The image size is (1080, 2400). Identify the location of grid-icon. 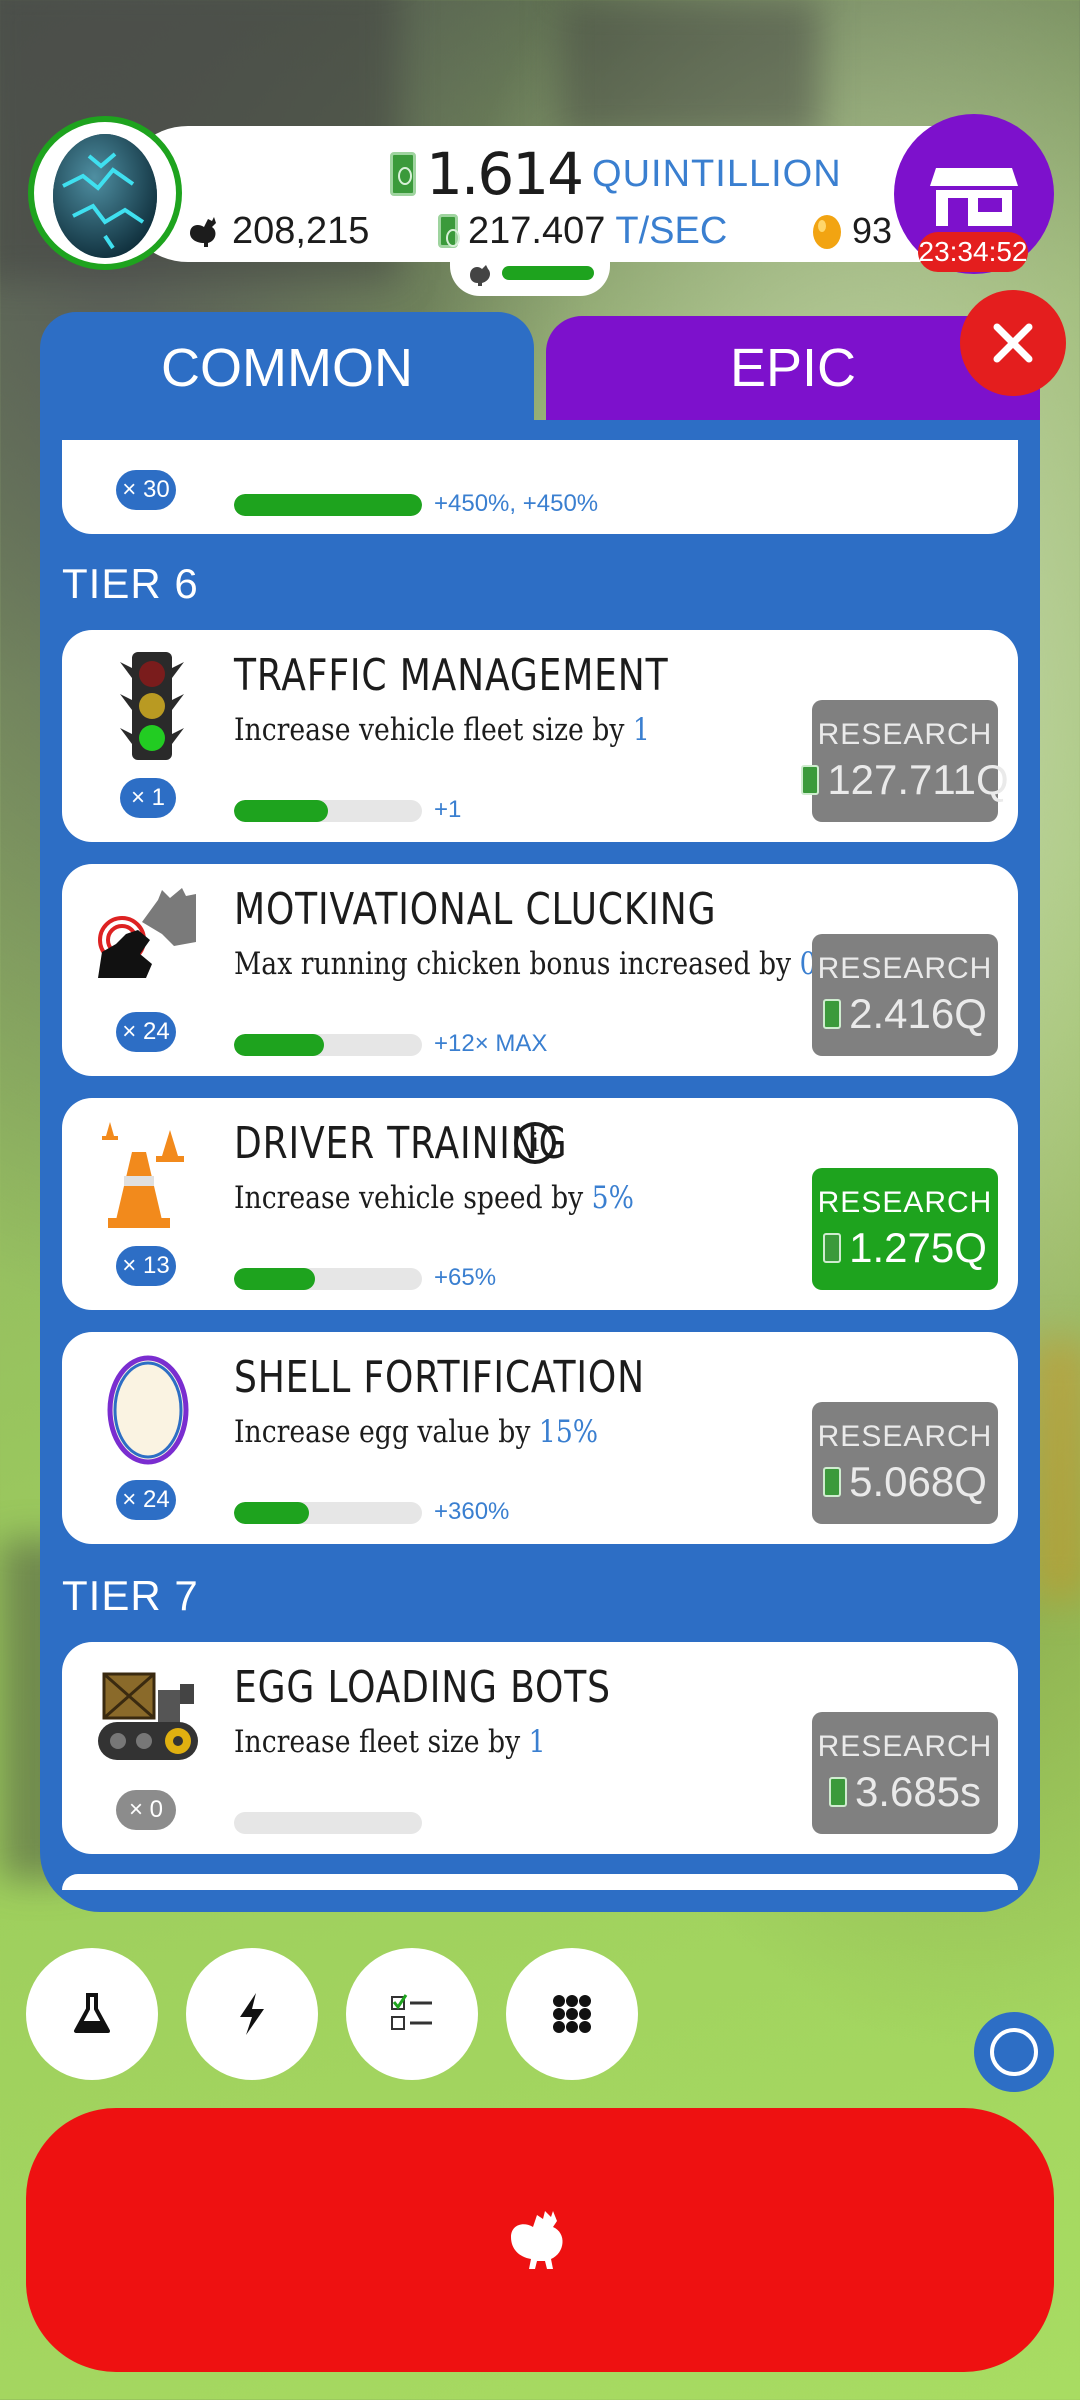
(572, 2014).